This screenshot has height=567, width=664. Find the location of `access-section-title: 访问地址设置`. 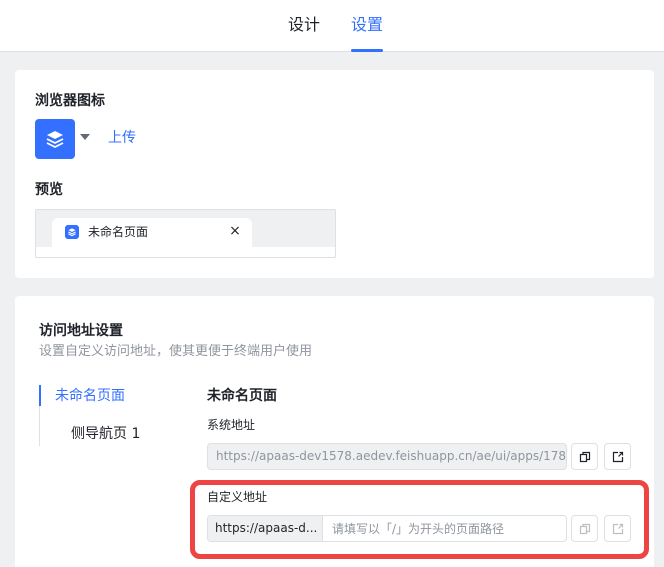

access-section-title: 访问地址设置 is located at coordinates (81, 331).